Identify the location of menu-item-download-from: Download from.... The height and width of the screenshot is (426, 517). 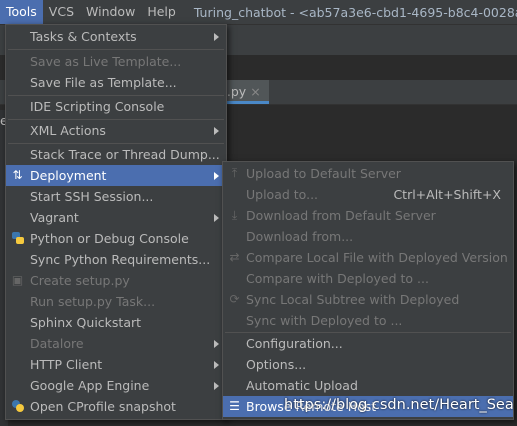
(368, 236).